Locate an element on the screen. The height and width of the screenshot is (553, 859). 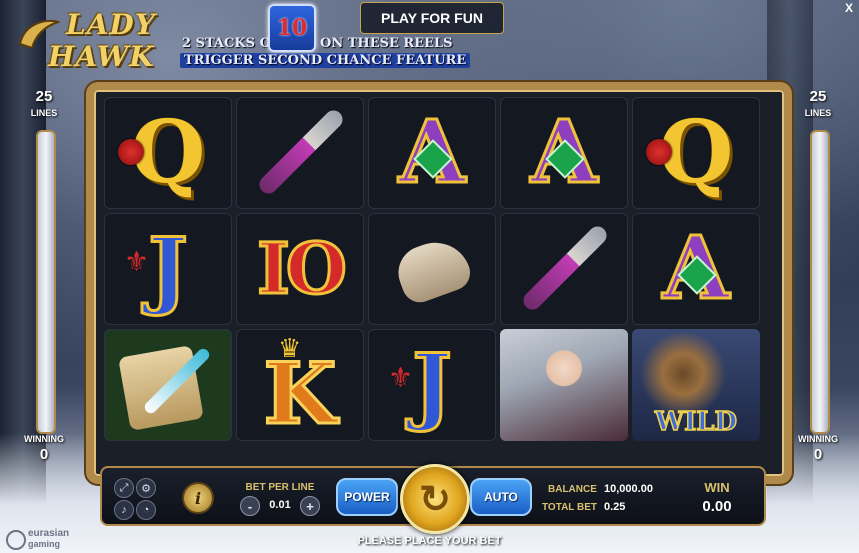
reel-cell-r3-c2: K ♛ is located at coordinates (300, 385).